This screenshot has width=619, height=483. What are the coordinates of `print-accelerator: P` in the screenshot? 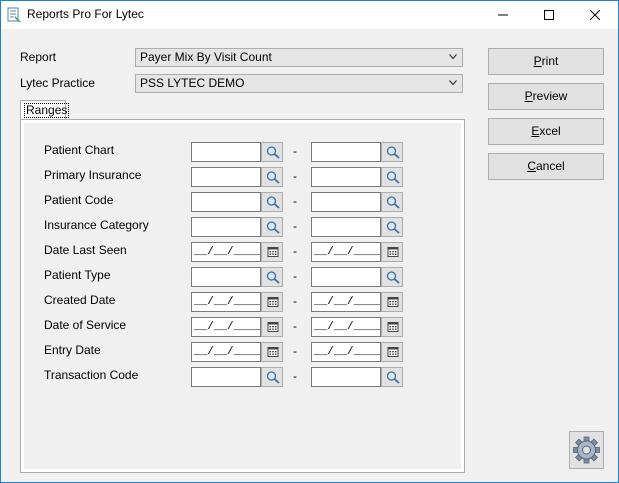 It's located at (537, 61).